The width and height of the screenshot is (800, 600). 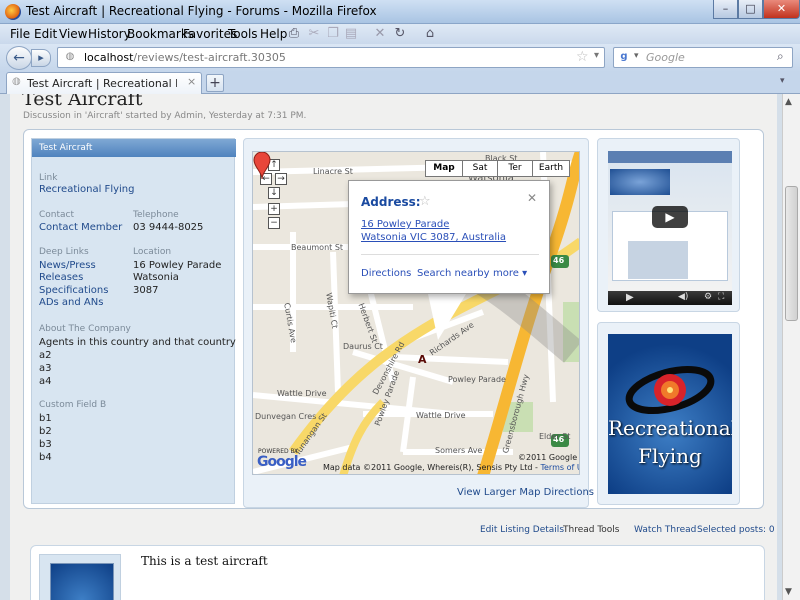 What do you see at coordinates (243, 34) in the screenshot?
I see `menu-tools: Tools` at bounding box center [243, 34].